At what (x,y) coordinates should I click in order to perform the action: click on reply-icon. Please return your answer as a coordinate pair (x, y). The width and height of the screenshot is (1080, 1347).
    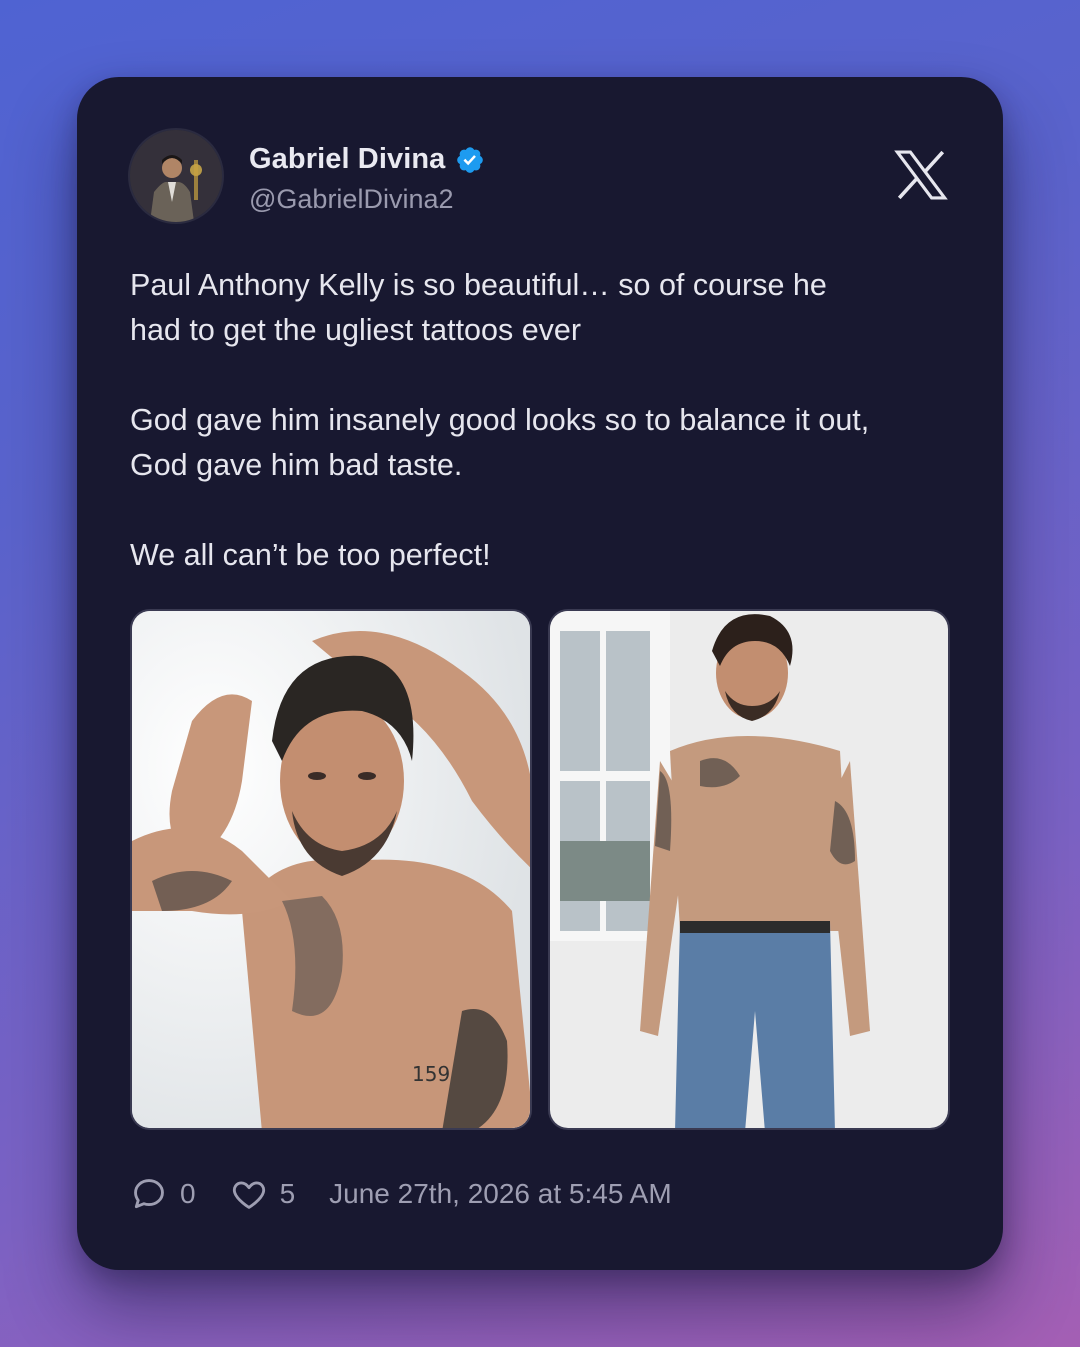
    Looking at the image, I should click on (149, 1194).